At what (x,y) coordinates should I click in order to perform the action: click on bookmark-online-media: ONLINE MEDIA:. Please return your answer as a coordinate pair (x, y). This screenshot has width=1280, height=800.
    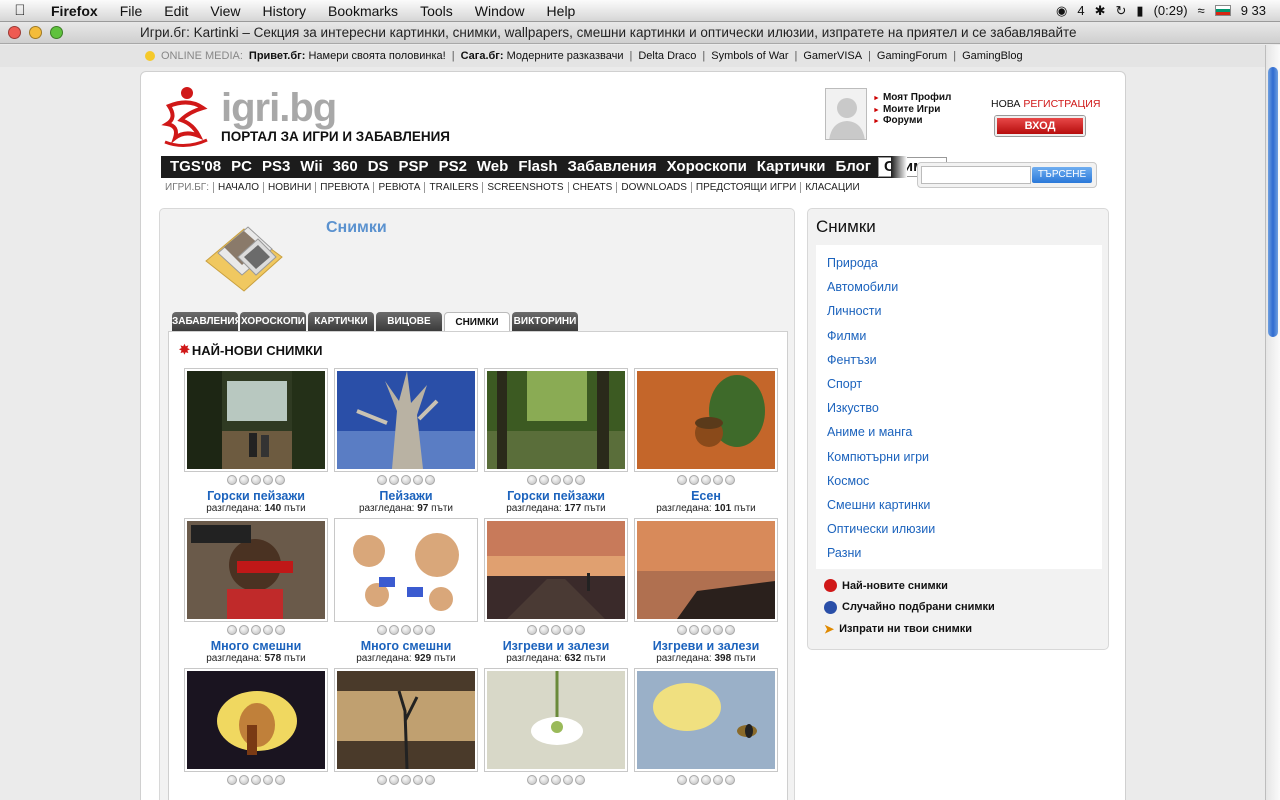
    Looking at the image, I should click on (202, 56).